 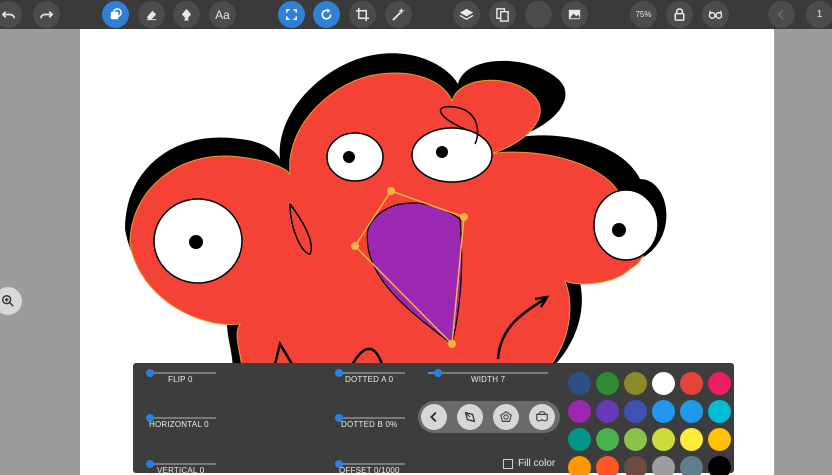 I want to click on color-preview-button, so click(x=538, y=14).